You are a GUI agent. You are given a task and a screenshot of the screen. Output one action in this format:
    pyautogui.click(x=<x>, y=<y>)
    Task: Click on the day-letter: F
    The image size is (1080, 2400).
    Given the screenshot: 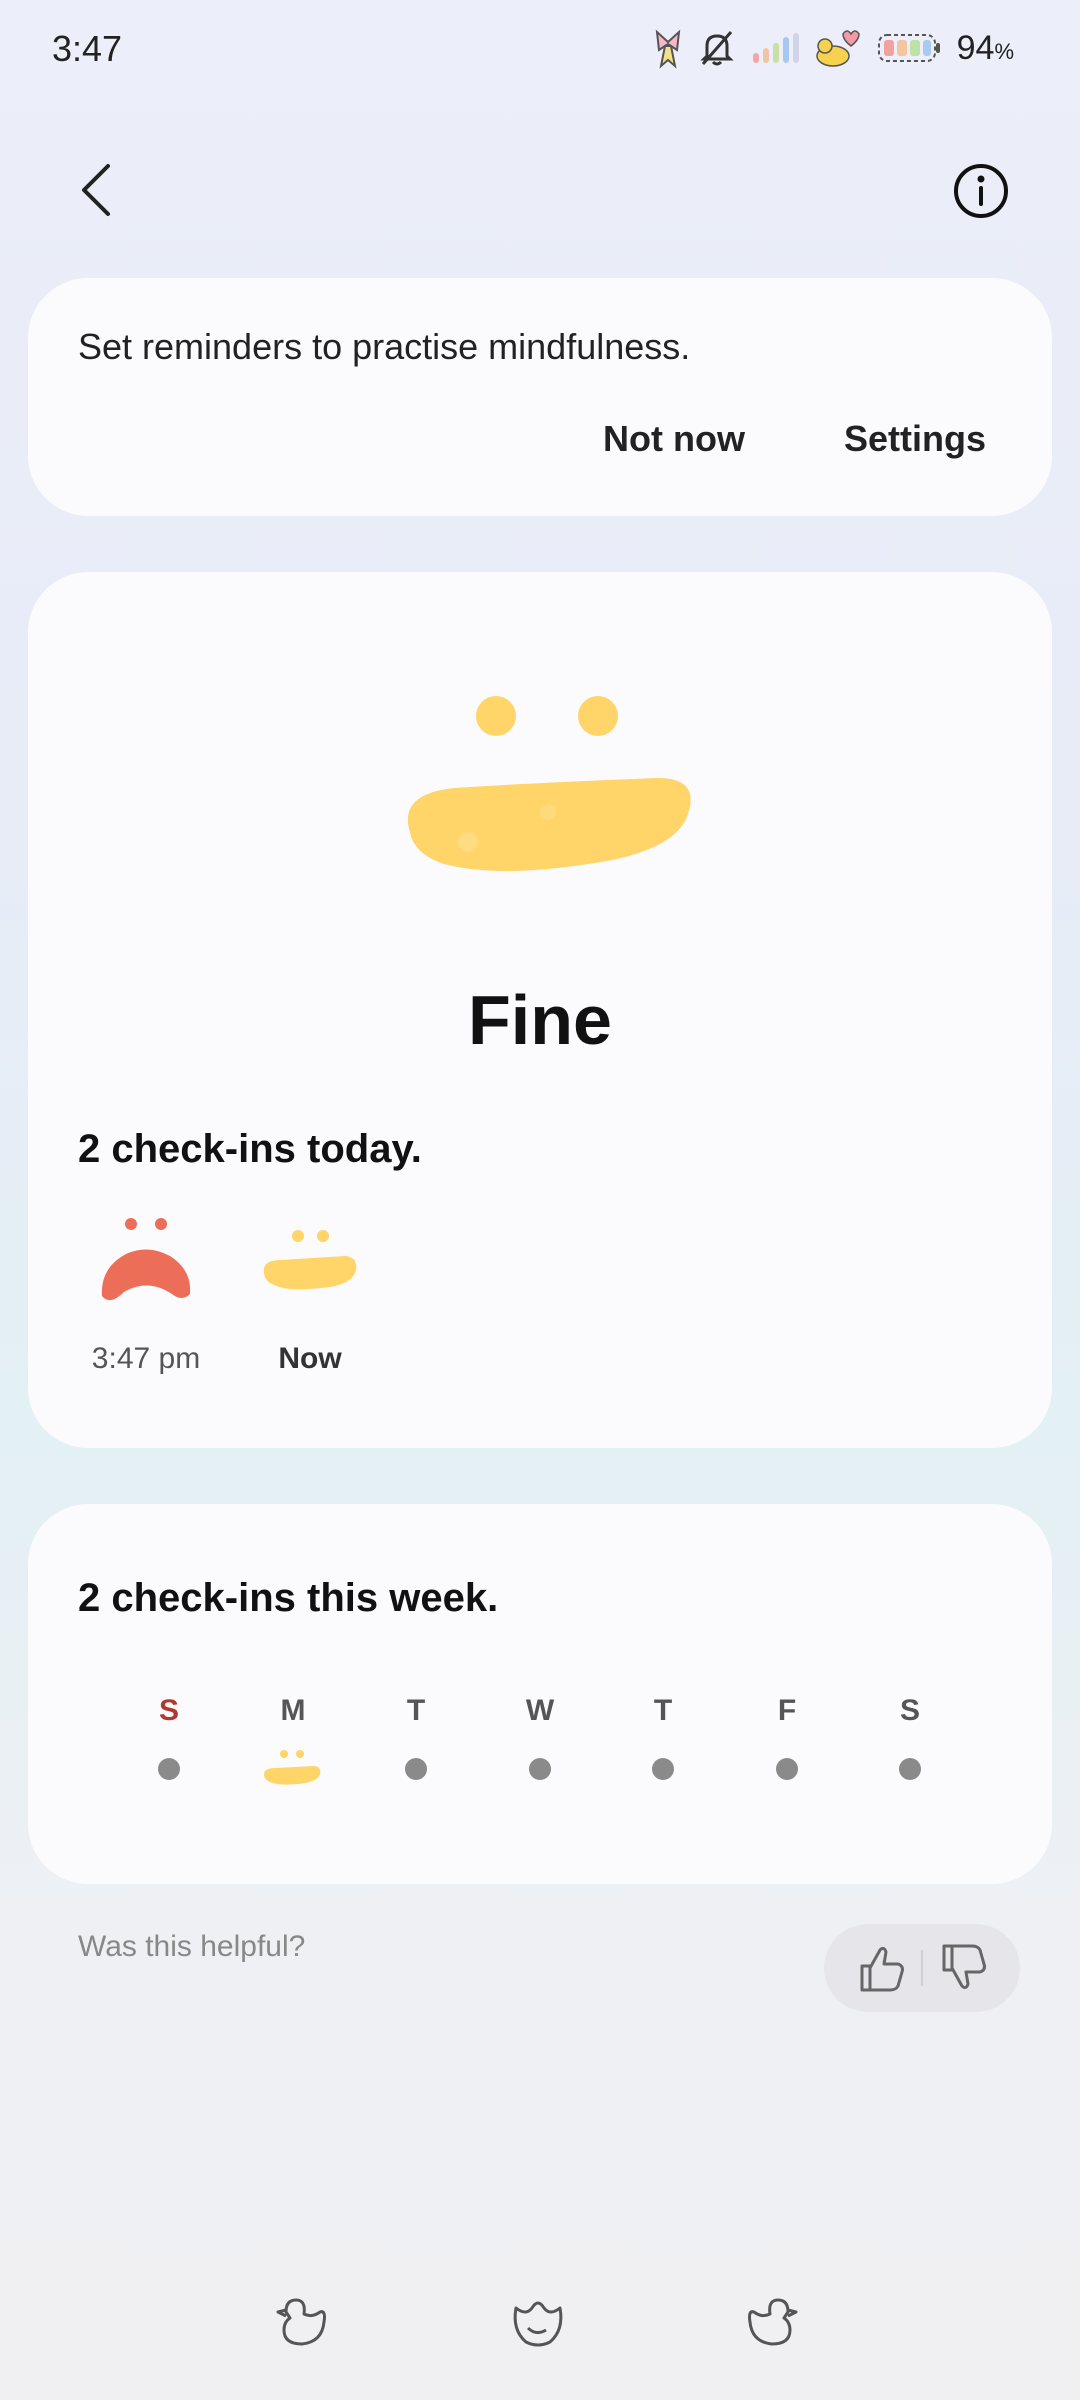 What is the action you would take?
    pyautogui.click(x=787, y=1710)
    